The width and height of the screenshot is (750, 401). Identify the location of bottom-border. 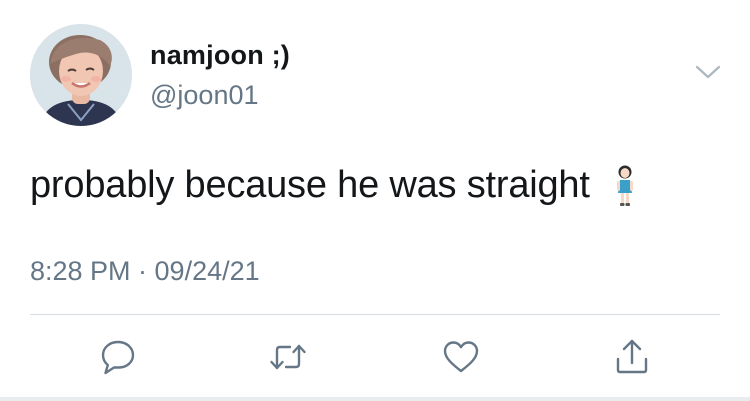
(375, 399).